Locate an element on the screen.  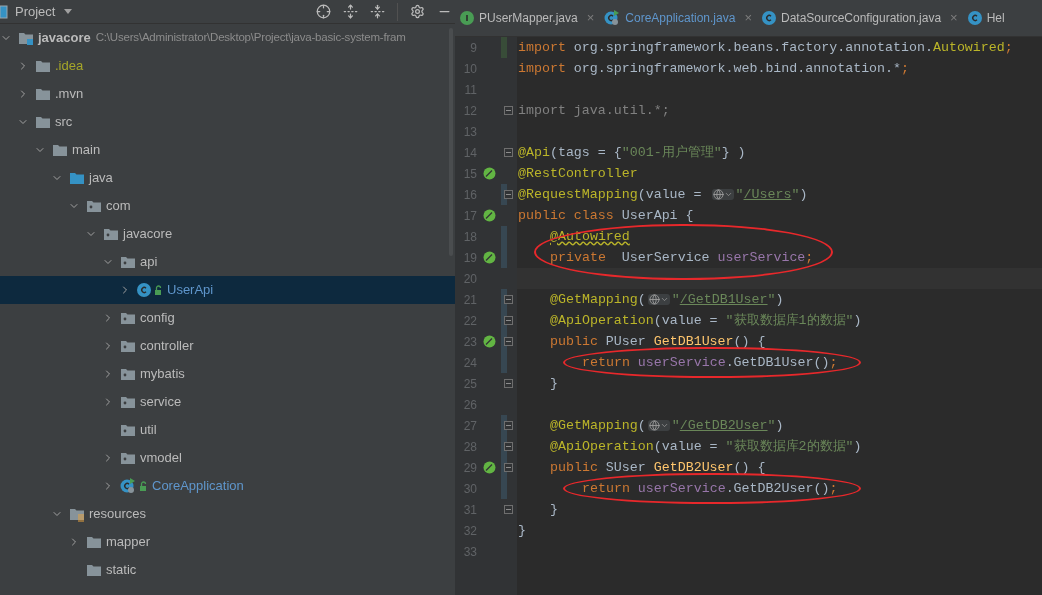
tree-label: mybatis is located at coordinates (162, 374).